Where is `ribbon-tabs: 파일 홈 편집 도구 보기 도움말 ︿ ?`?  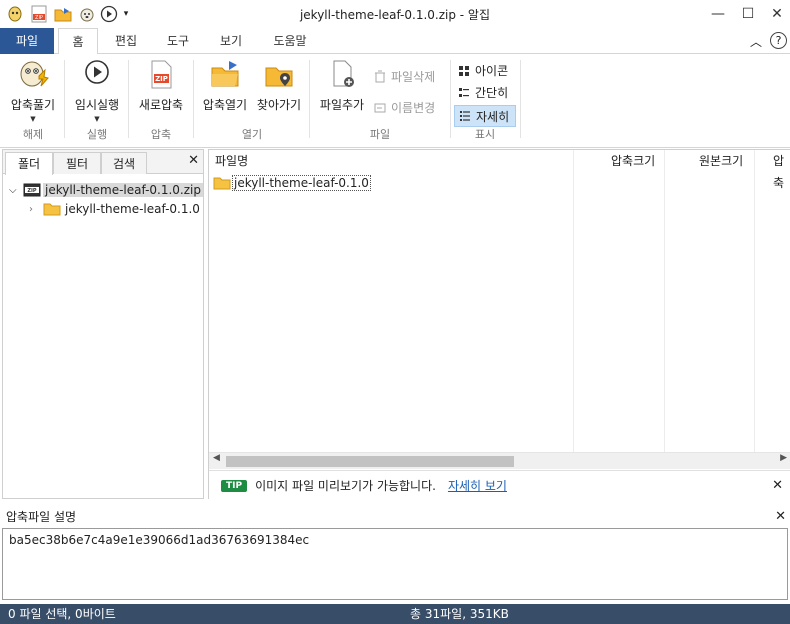
ribbon-tabs: 파일 홈 편집 도구 보기 도움말 ︿ ? is located at coordinates (395, 41).